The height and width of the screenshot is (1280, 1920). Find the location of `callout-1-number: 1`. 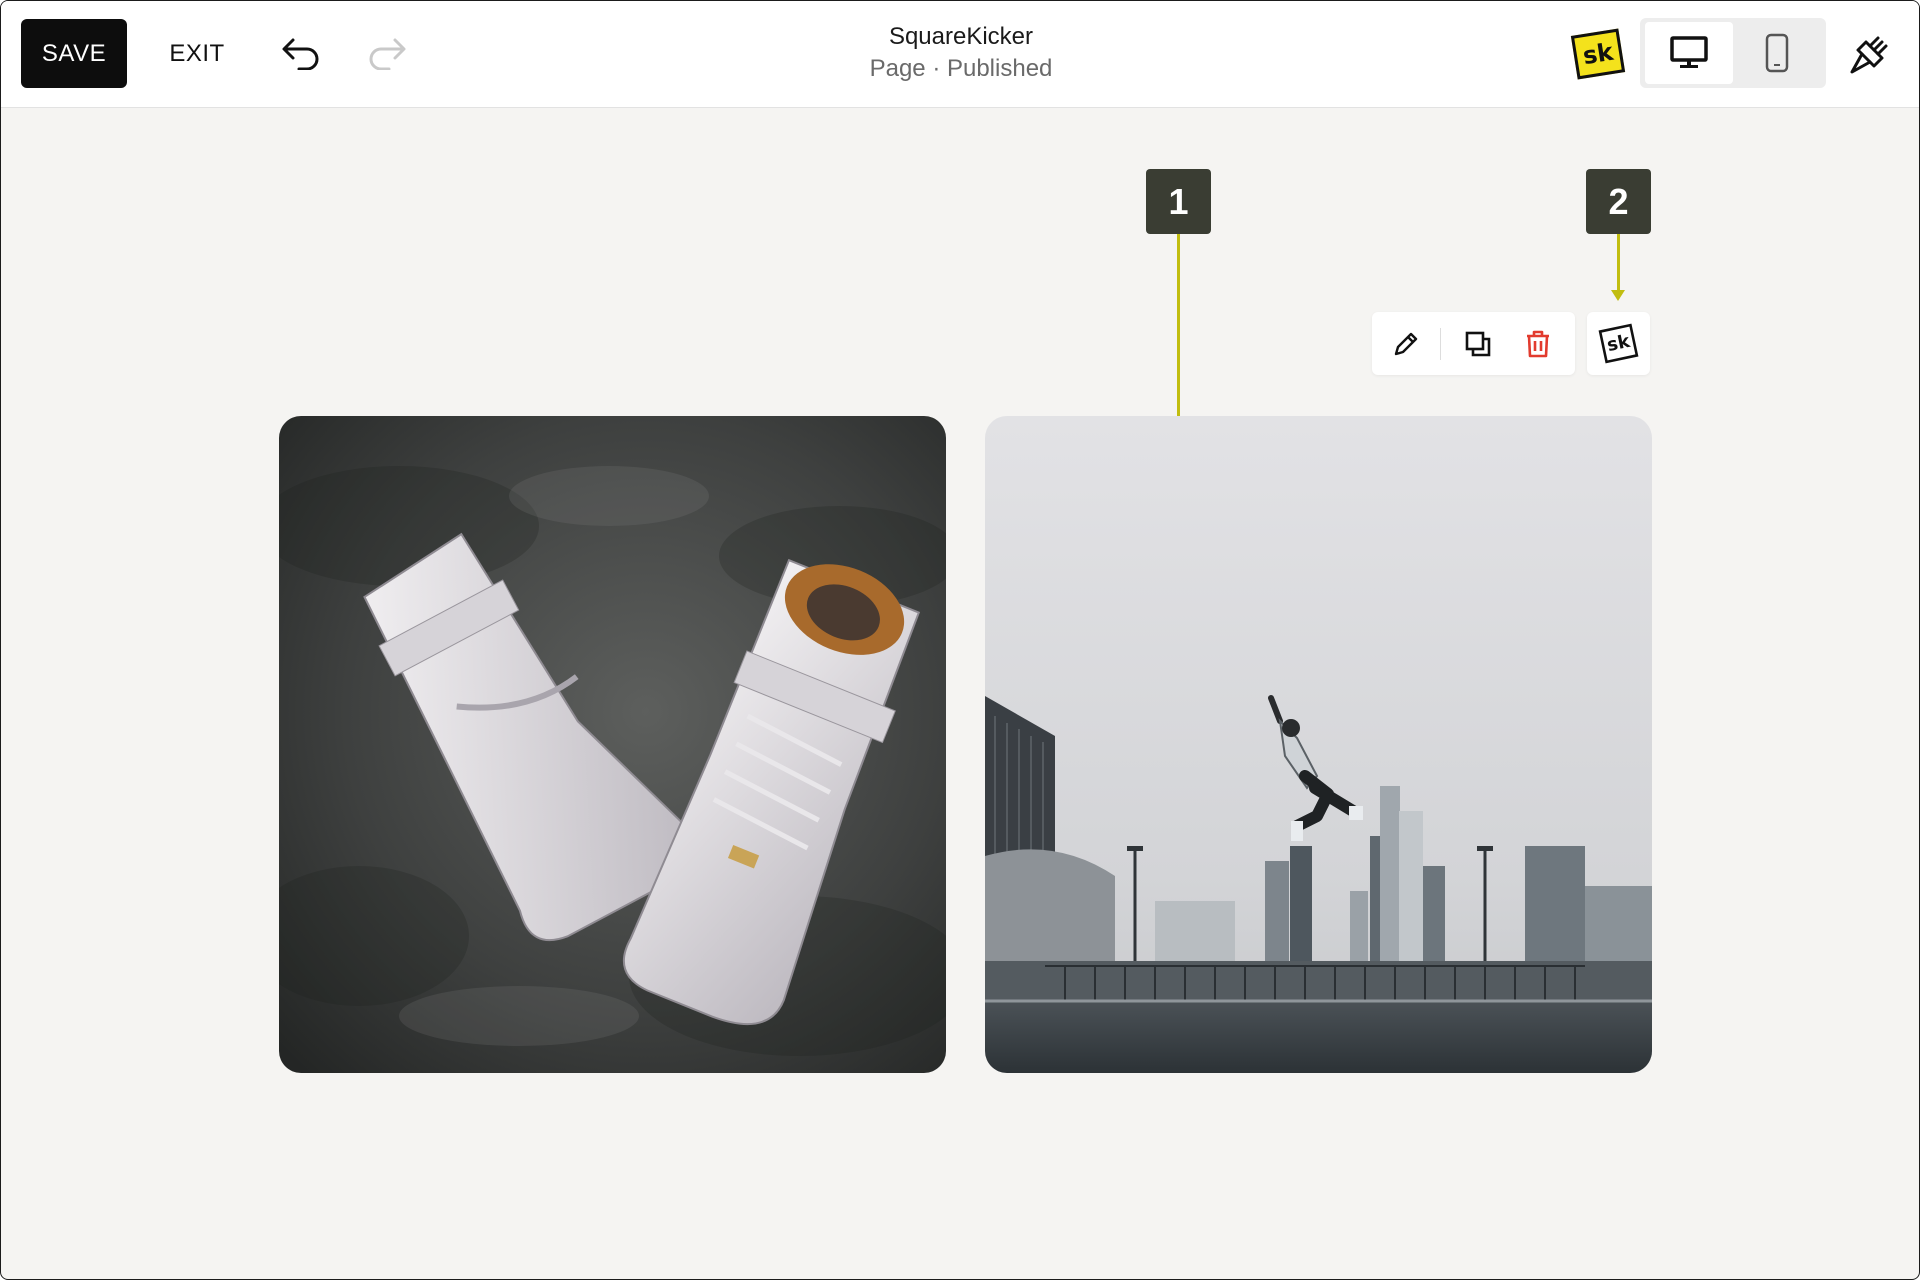

callout-1-number: 1 is located at coordinates (1178, 201).